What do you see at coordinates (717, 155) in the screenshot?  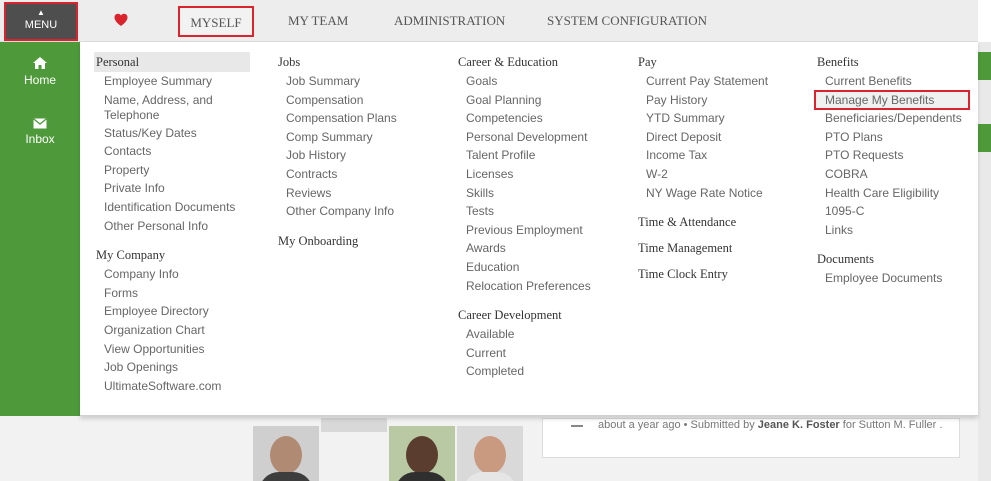 I see `menu-item-income-tax: Income Tax` at bounding box center [717, 155].